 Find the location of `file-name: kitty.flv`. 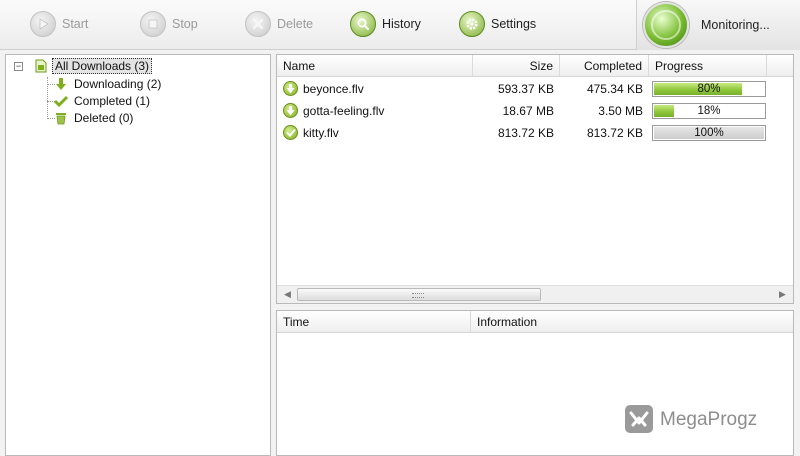

file-name: kitty.flv is located at coordinates (321, 133).